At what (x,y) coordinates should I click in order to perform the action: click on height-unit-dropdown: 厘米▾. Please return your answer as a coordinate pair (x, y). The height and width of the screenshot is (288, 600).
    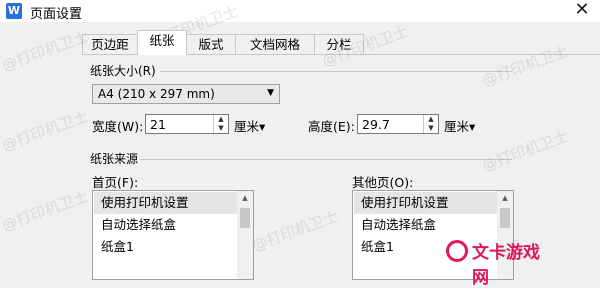
    Looking at the image, I should click on (459, 125).